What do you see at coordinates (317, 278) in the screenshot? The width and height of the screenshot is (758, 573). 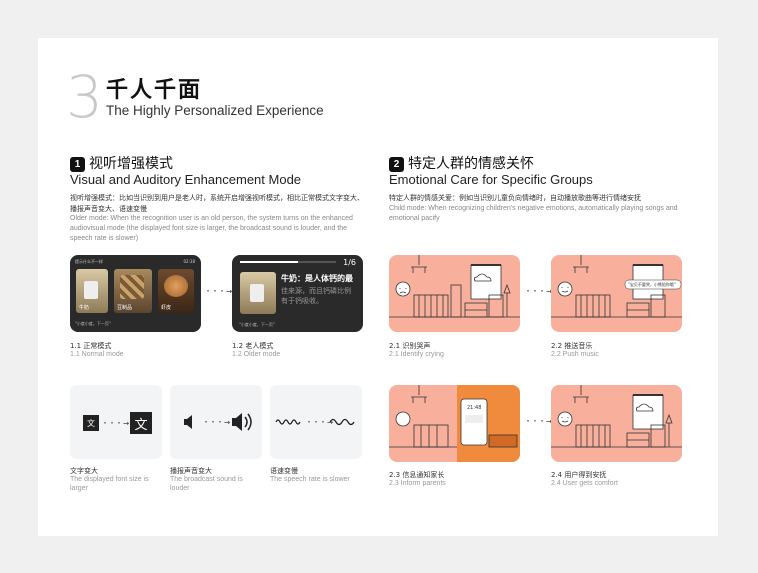 I see `older-title: 牛奶：是人体钙的最` at bounding box center [317, 278].